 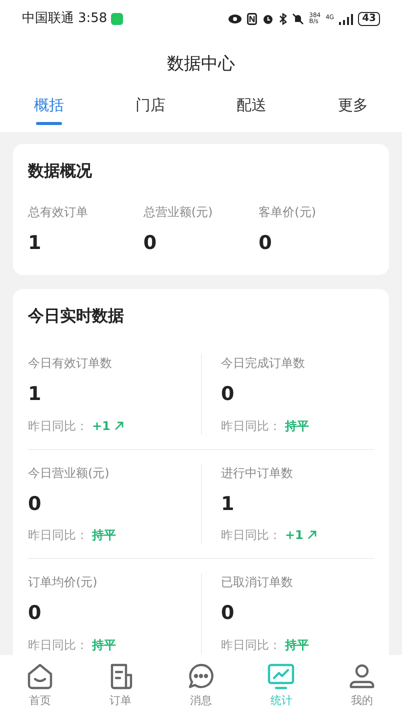 I want to click on metric-label: 已取消订单数, so click(x=257, y=582).